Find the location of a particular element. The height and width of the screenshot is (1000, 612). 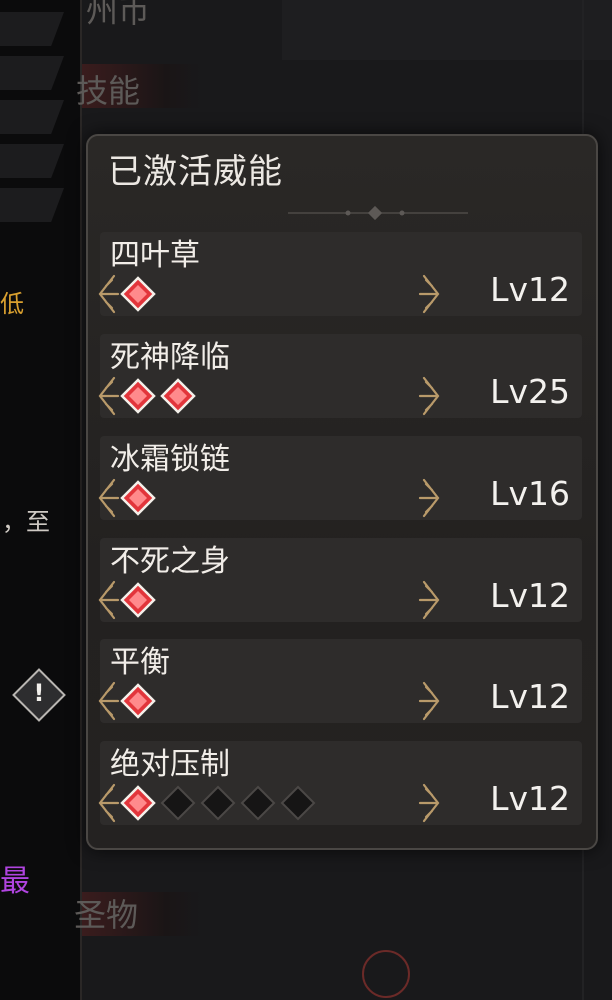

section-items-title: 圣物 is located at coordinates (106, 915).